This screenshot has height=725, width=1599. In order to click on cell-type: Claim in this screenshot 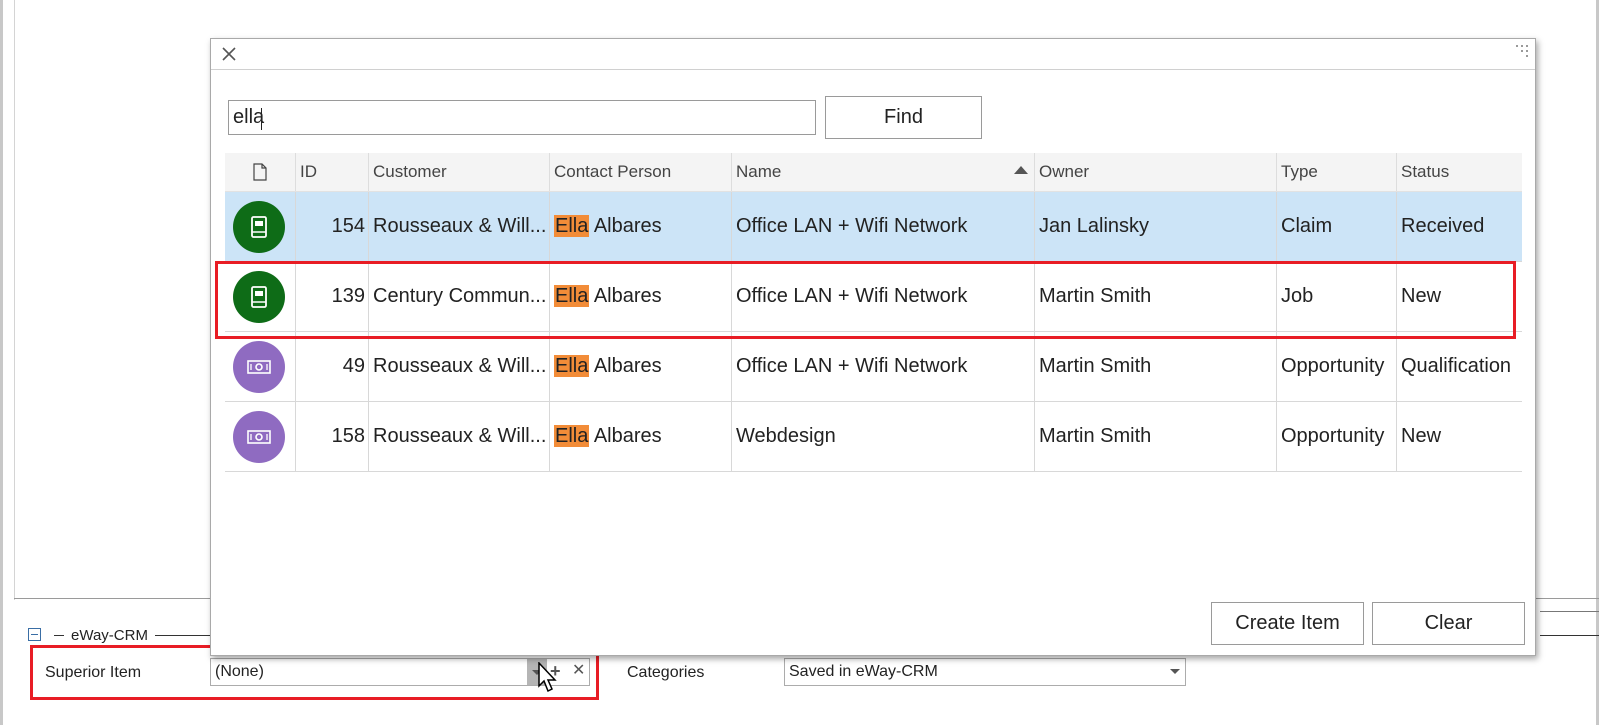, I will do `click(1336, 226)`.